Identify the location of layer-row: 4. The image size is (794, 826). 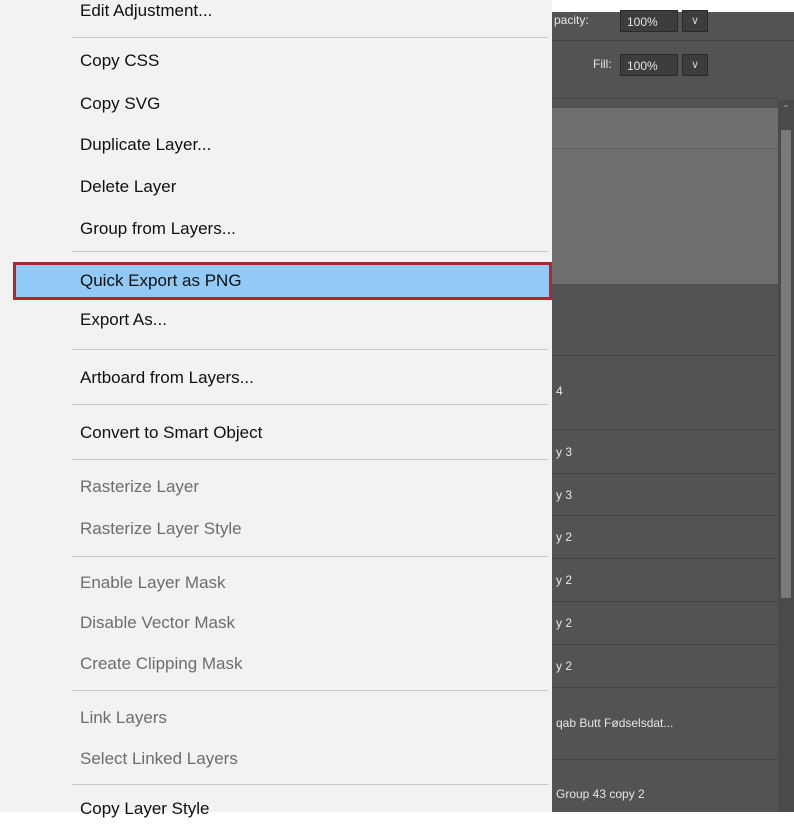
(665, 393).